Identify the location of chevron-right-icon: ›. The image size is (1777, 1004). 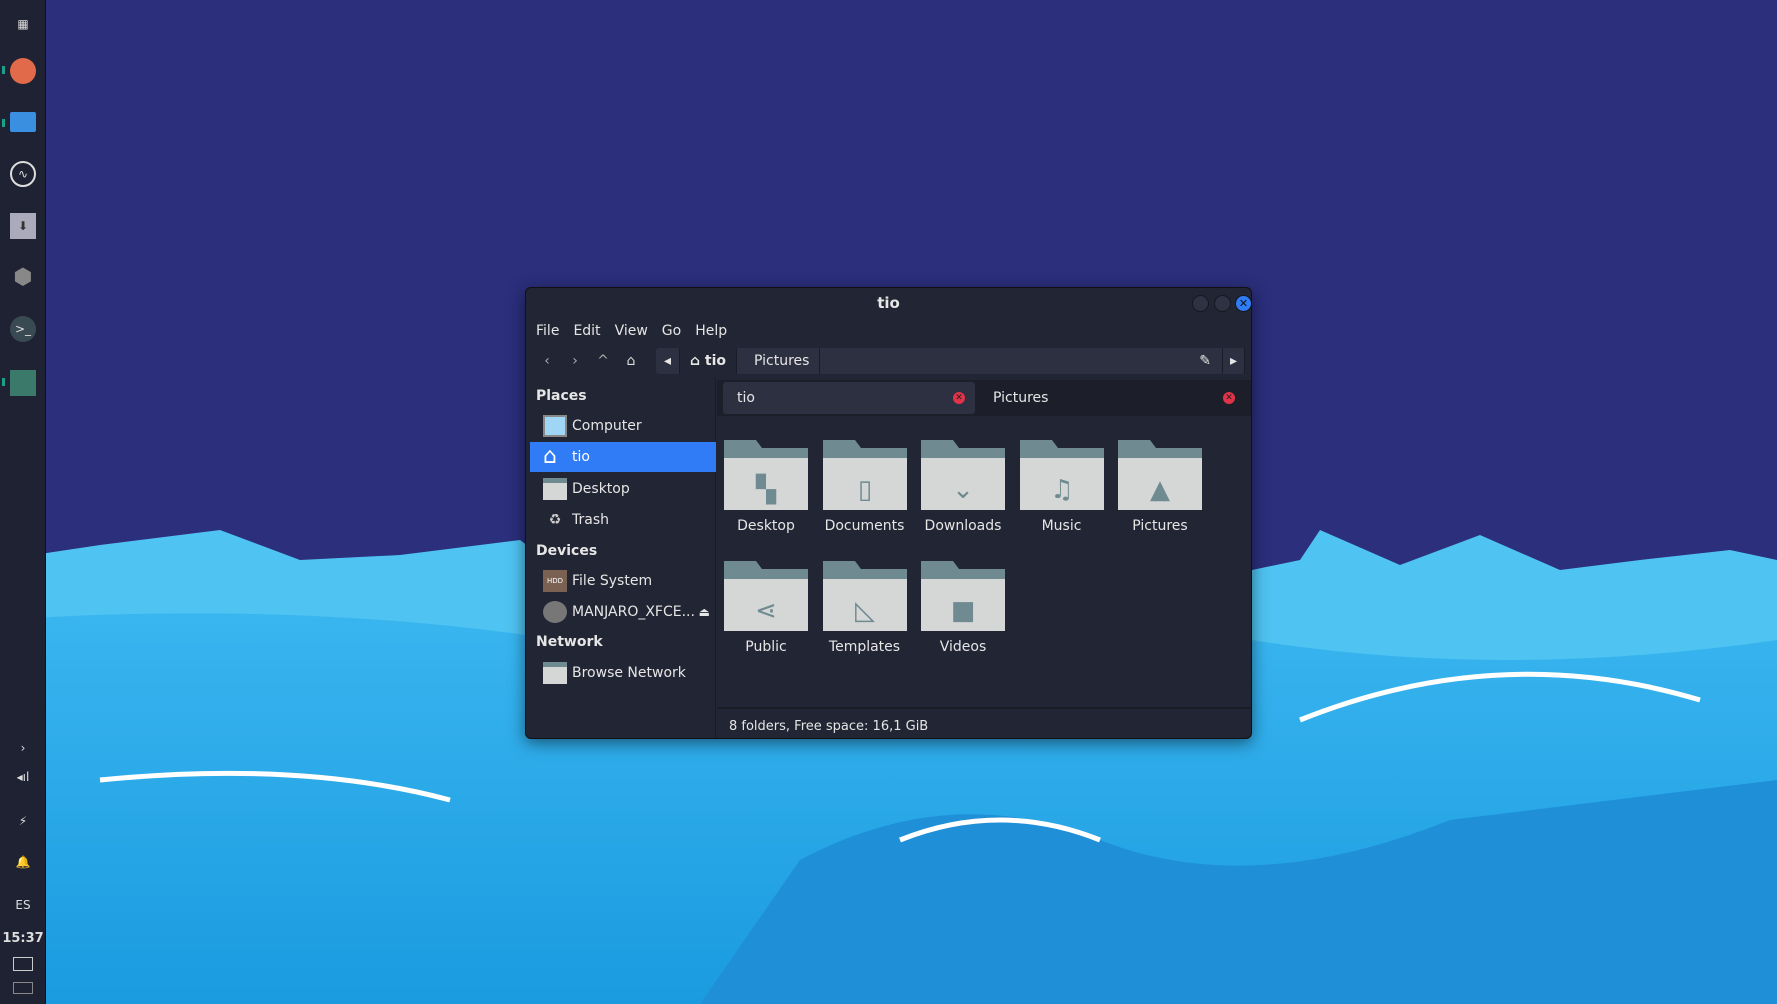
(23, 748).